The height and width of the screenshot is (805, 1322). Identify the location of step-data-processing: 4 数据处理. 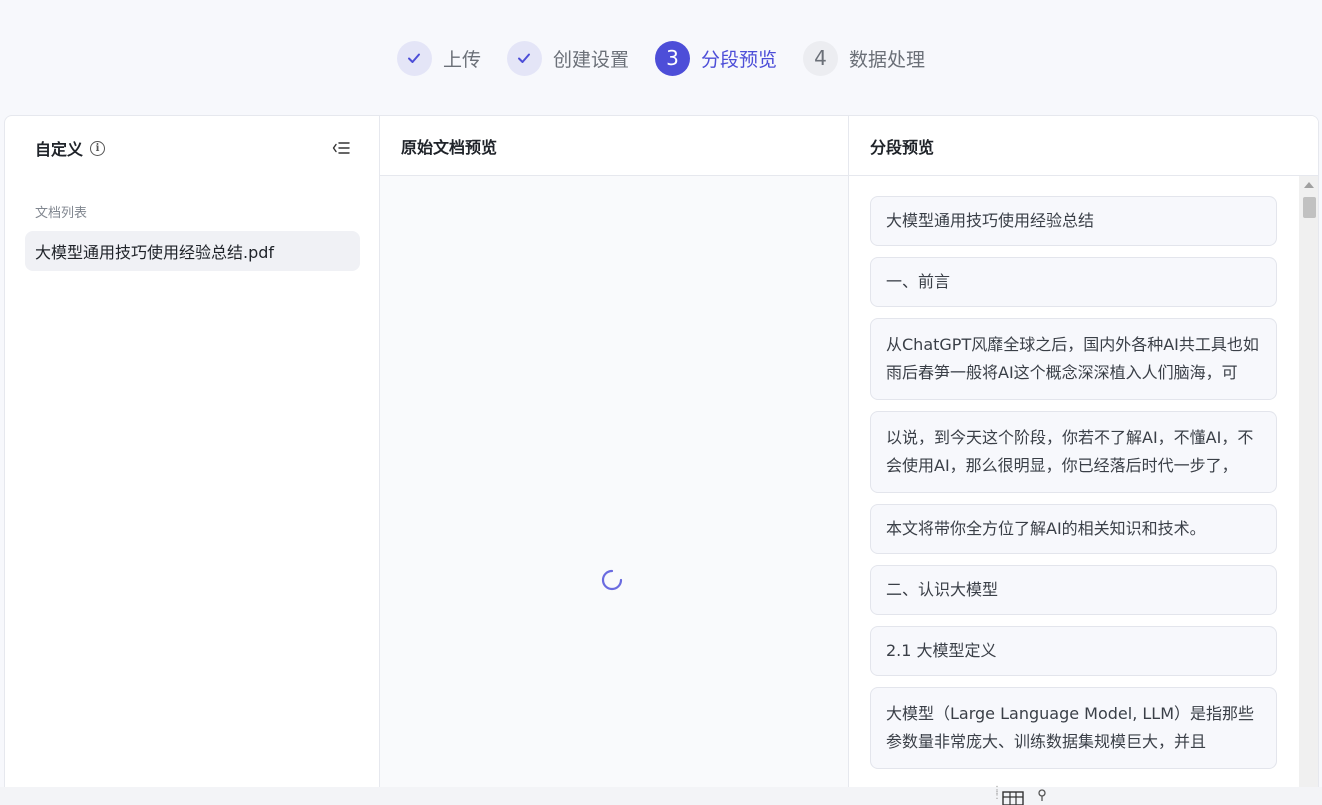
(864, 58).